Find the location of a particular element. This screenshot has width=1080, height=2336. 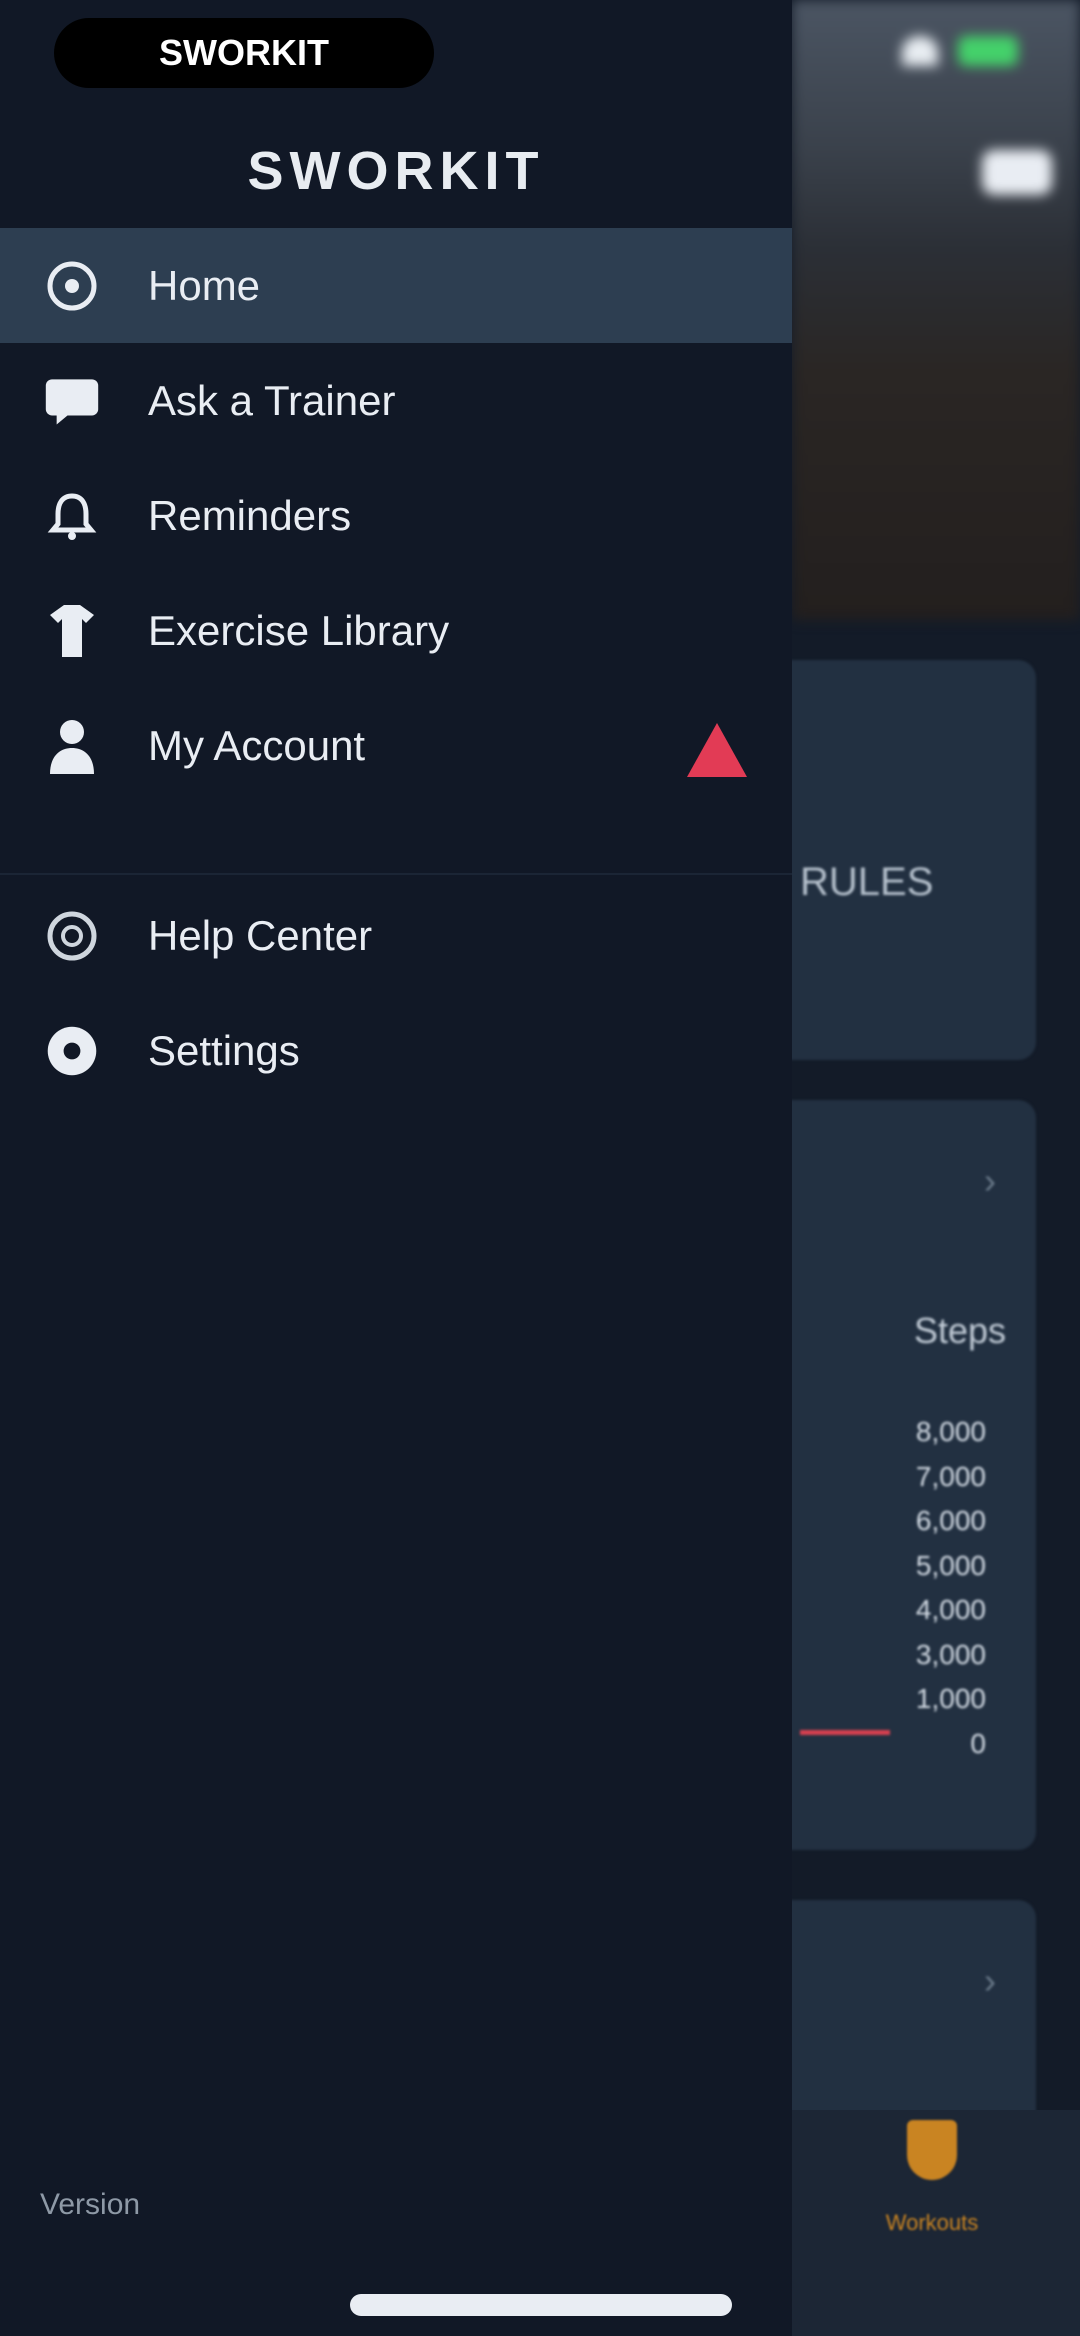

rules-card: RULES is located at coordinates (898, 860).